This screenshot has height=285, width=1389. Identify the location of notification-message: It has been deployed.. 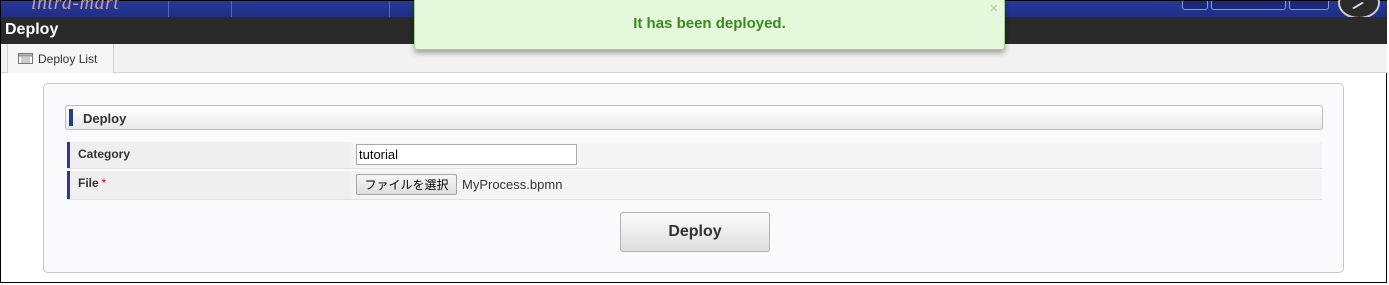
(709, 23).